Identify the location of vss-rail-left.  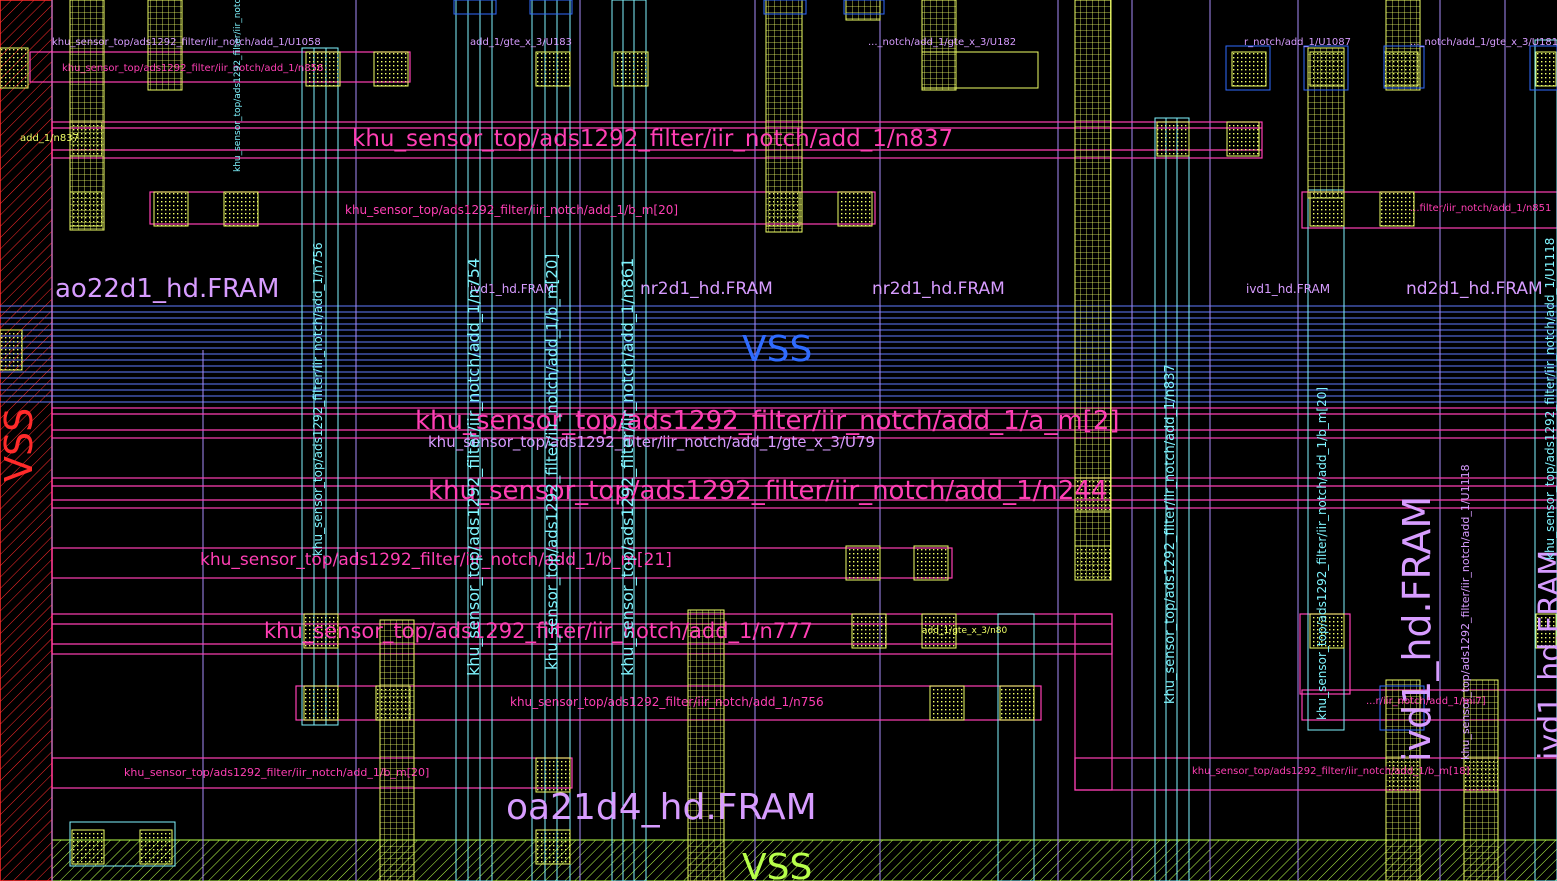
(26, 440).